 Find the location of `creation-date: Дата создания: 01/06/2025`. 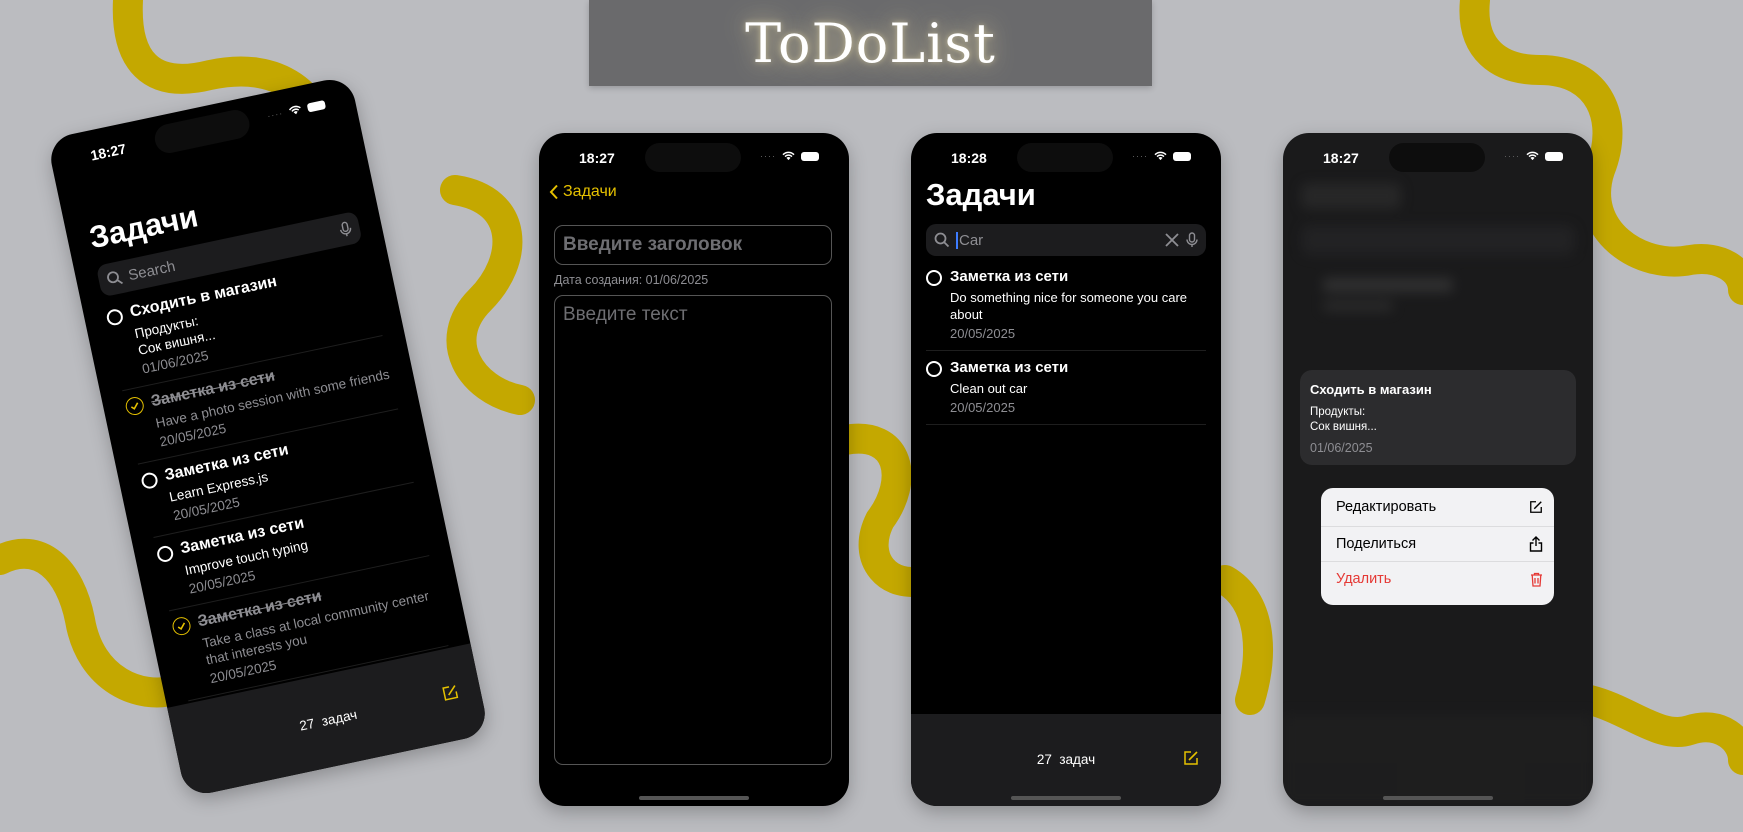

creation-date: Дата создания: 01/06/2025 is located at coordinates (631, 280).